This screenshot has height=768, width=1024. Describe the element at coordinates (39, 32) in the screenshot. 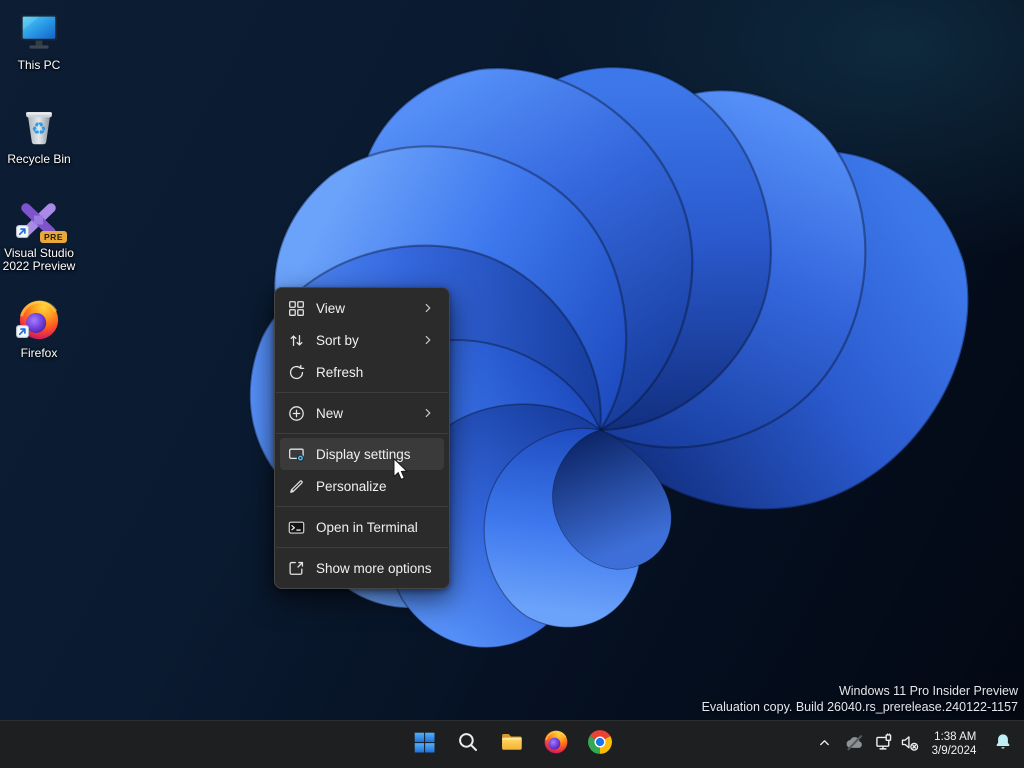

I see `monitor-icon` at that location.